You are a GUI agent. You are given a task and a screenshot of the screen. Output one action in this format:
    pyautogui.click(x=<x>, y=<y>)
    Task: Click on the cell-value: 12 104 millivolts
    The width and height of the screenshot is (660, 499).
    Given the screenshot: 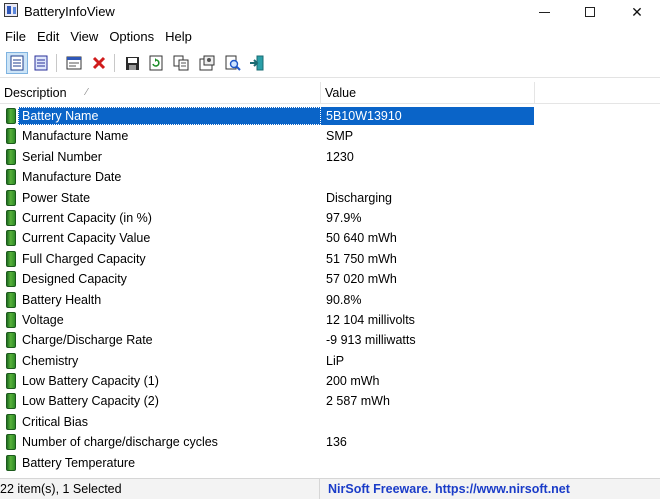 What is the action you would take?
    pyautogui.click(x=370, y=319)
    